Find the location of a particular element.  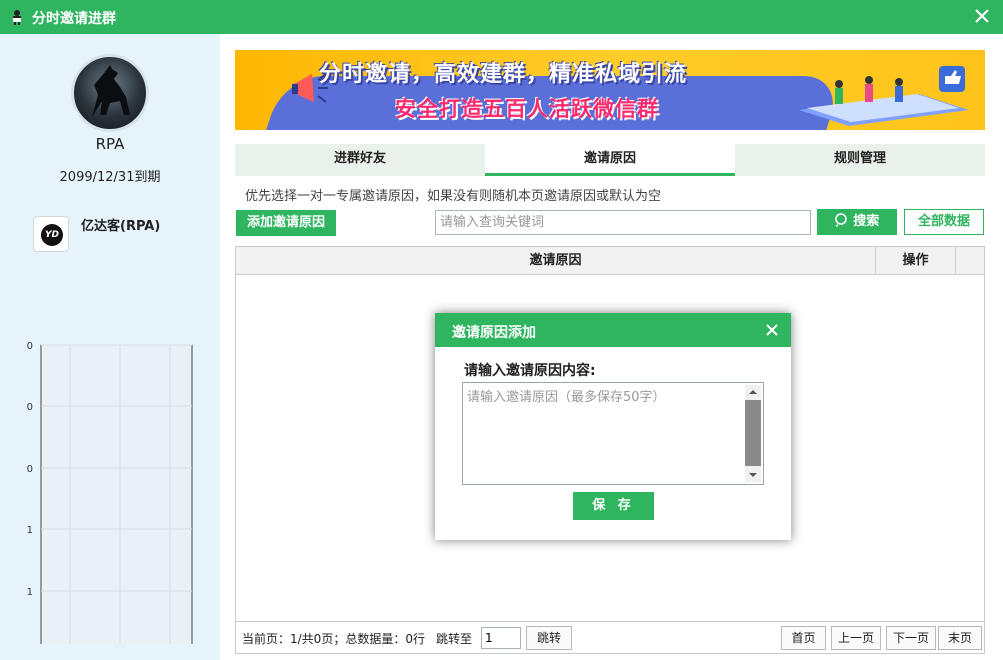

phone-illustration-icon is located at coordinates (884, 96).